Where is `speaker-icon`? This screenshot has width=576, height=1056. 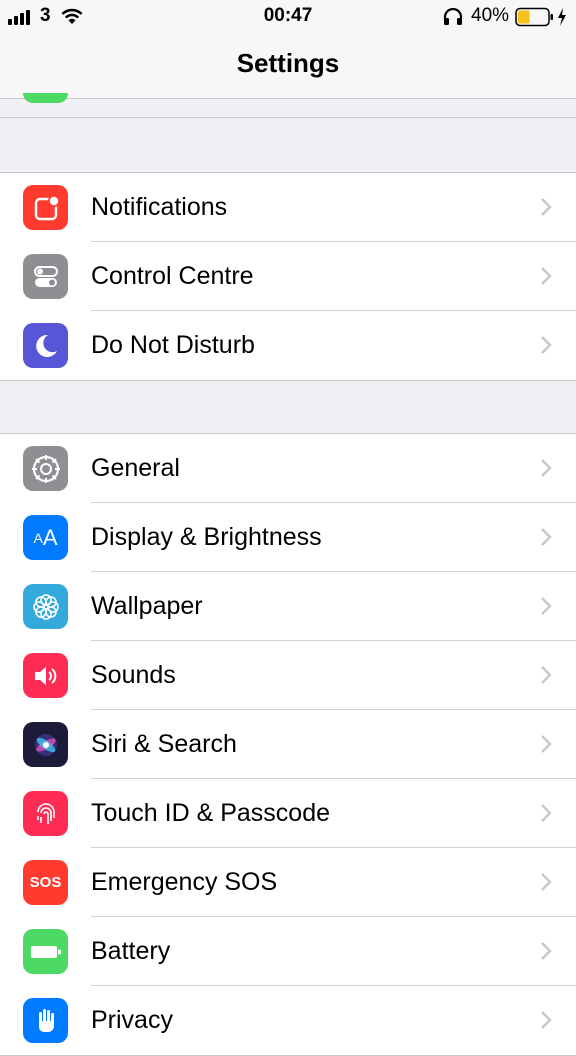 speaker-icon is located at coordinates (45, 675).